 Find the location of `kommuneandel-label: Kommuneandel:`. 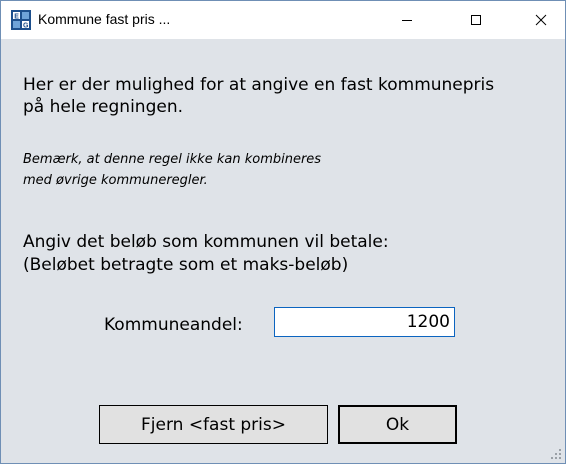

kommuneandel-label: Kommuneandel: is located at coordinates (173, 325).